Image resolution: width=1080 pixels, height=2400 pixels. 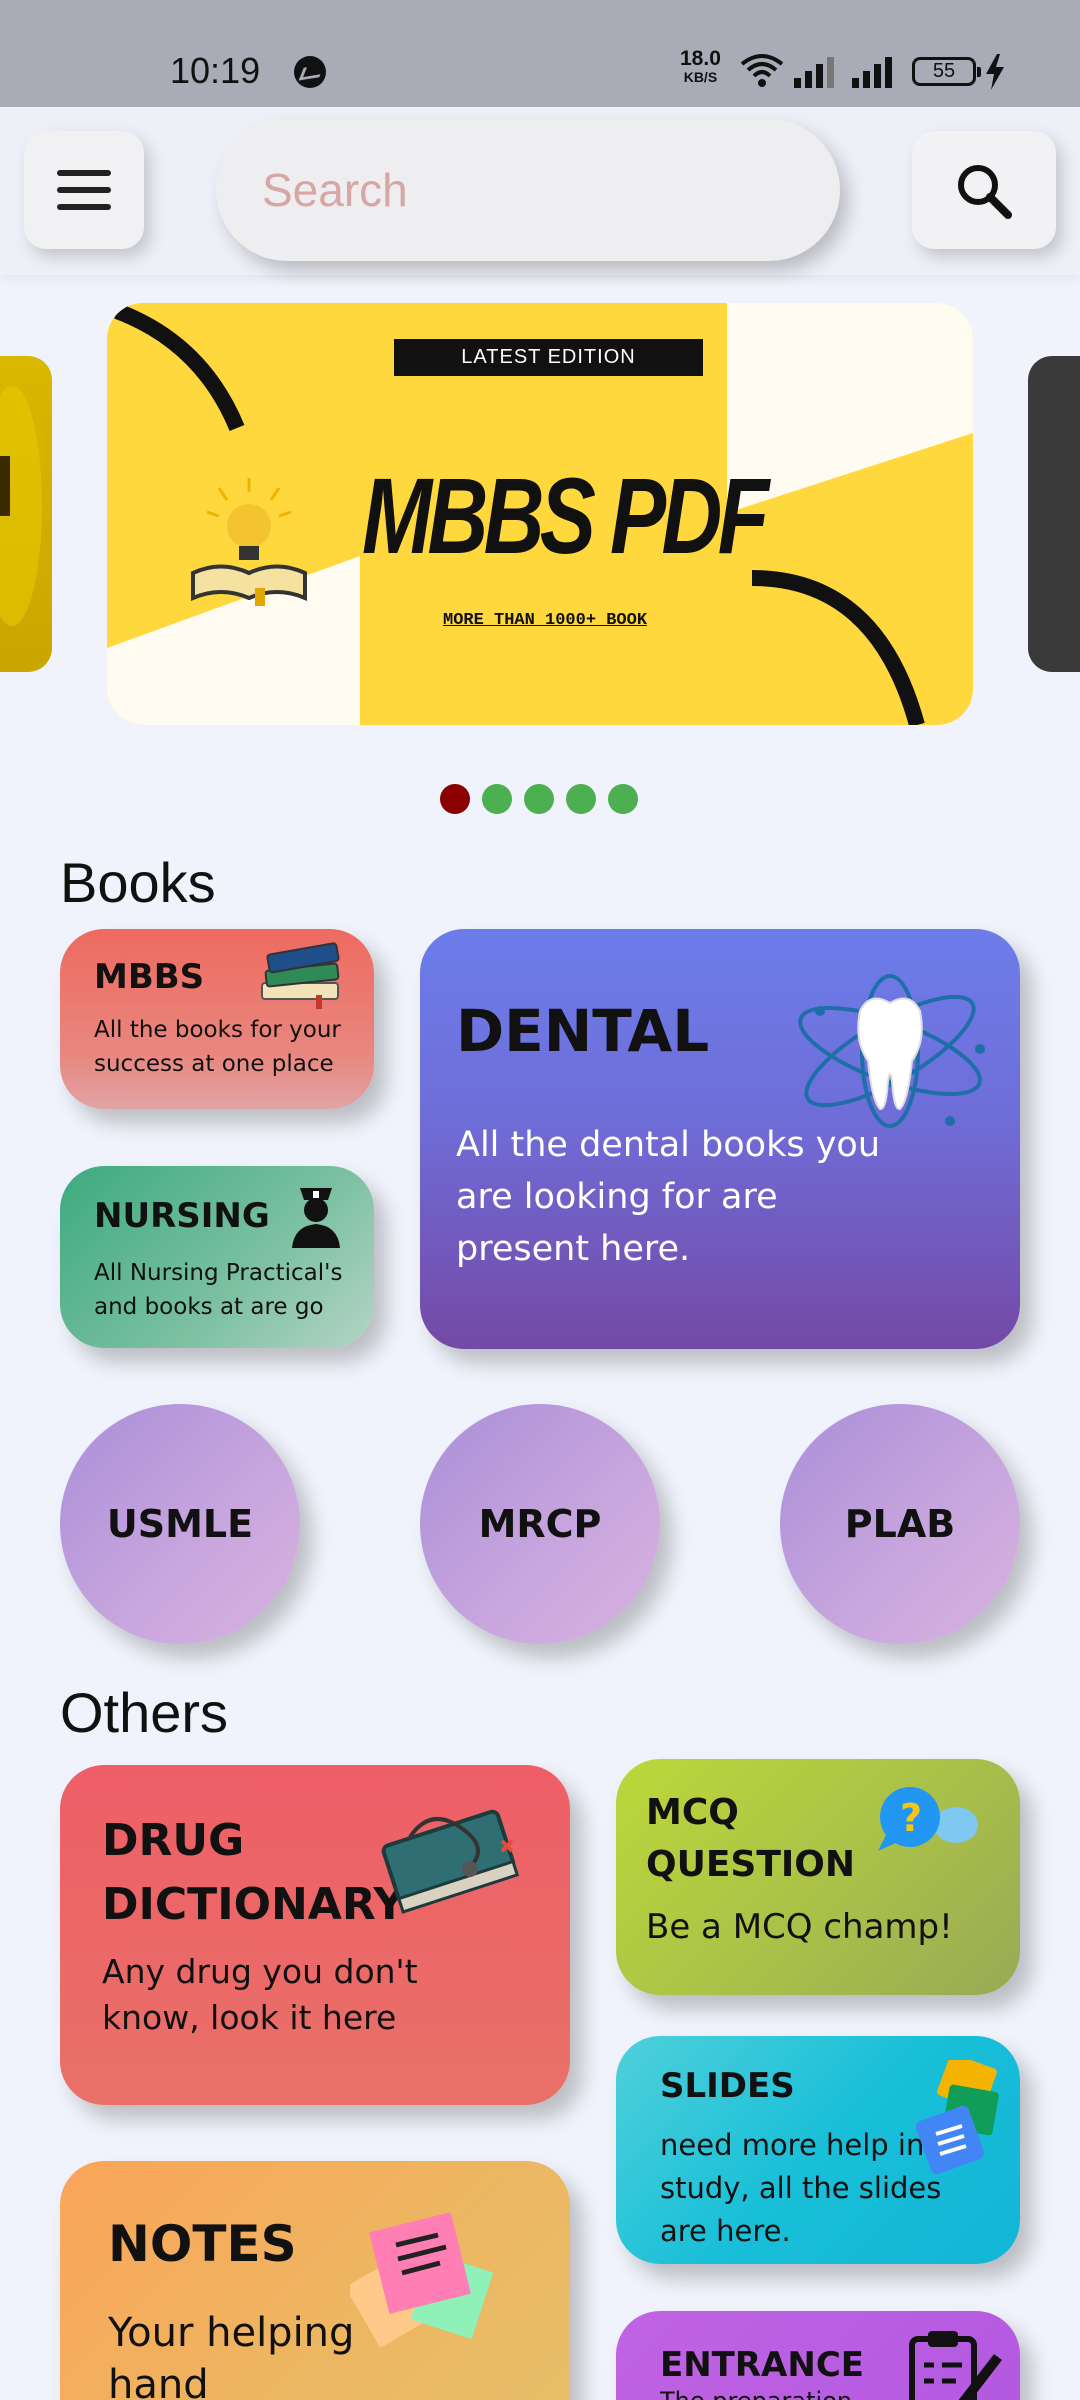 What do you see at coordinates (760, 2393) in the screenshot?
I see `entrance-desc: The preparation` at bounding box center [760, 2393].